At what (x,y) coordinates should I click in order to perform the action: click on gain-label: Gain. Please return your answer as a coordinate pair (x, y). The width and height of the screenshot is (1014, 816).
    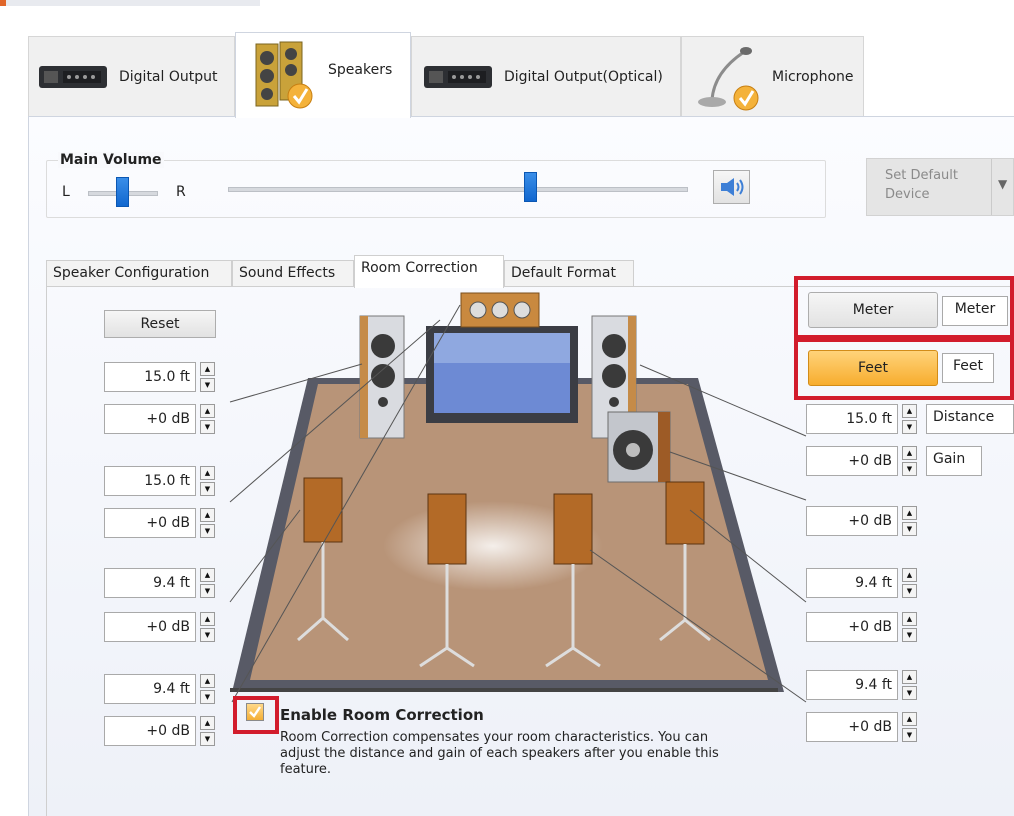
    Looking at the image, I should click on (954, 461).